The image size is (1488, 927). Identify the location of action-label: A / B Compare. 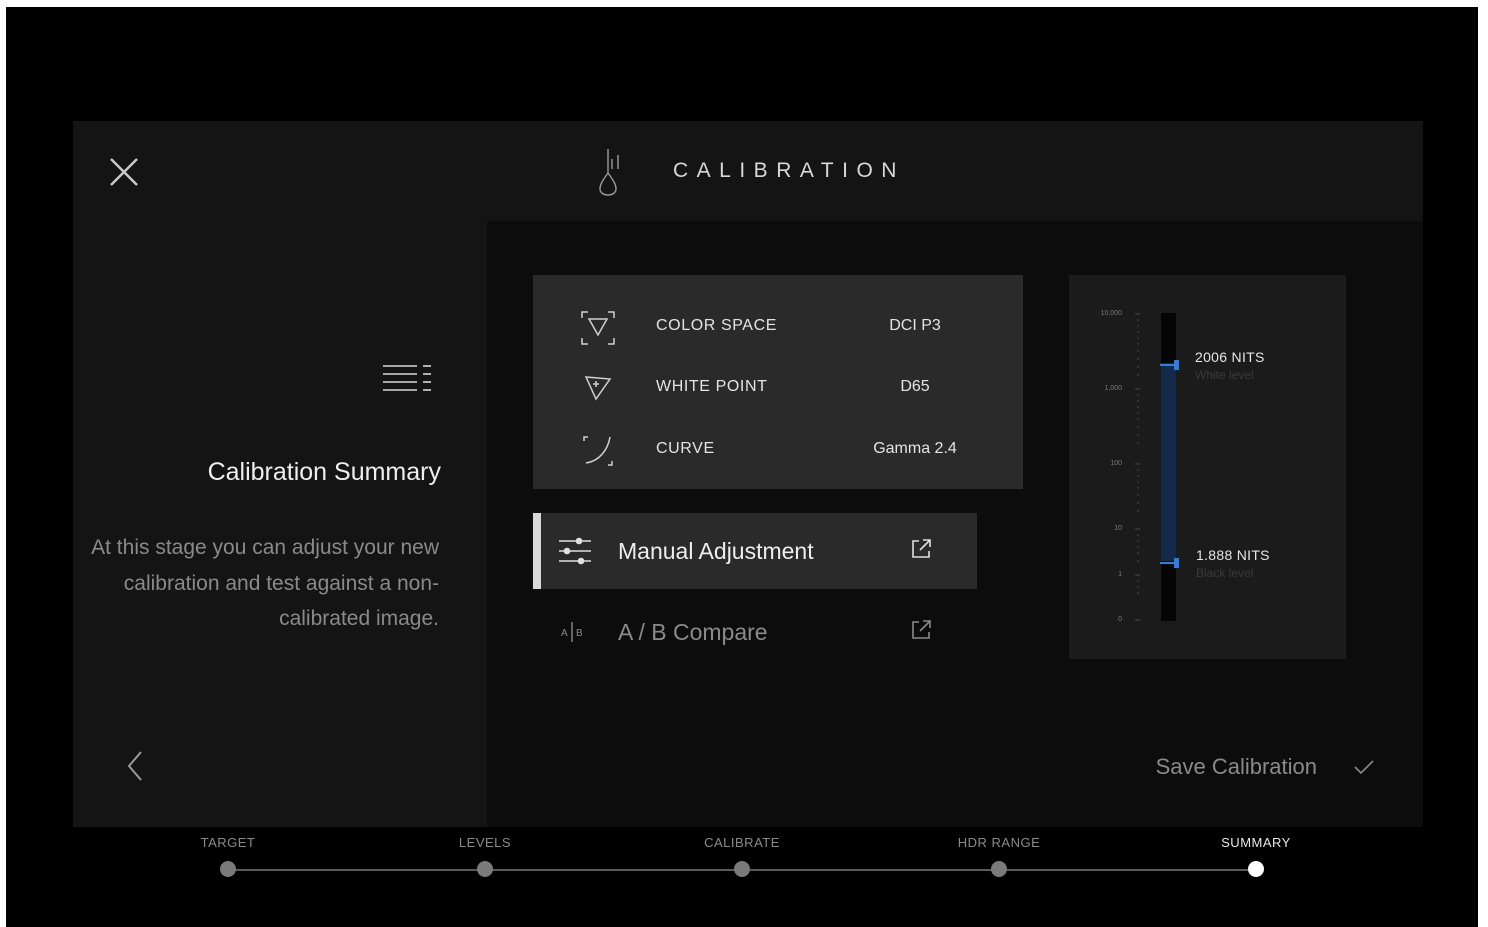
(693, 632).